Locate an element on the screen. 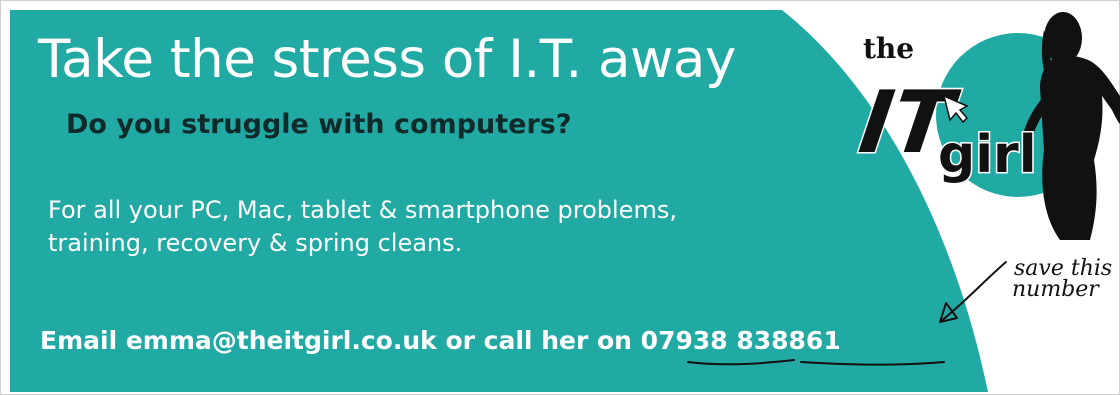  logo-girl: girl is located at coordinates (987, 155).